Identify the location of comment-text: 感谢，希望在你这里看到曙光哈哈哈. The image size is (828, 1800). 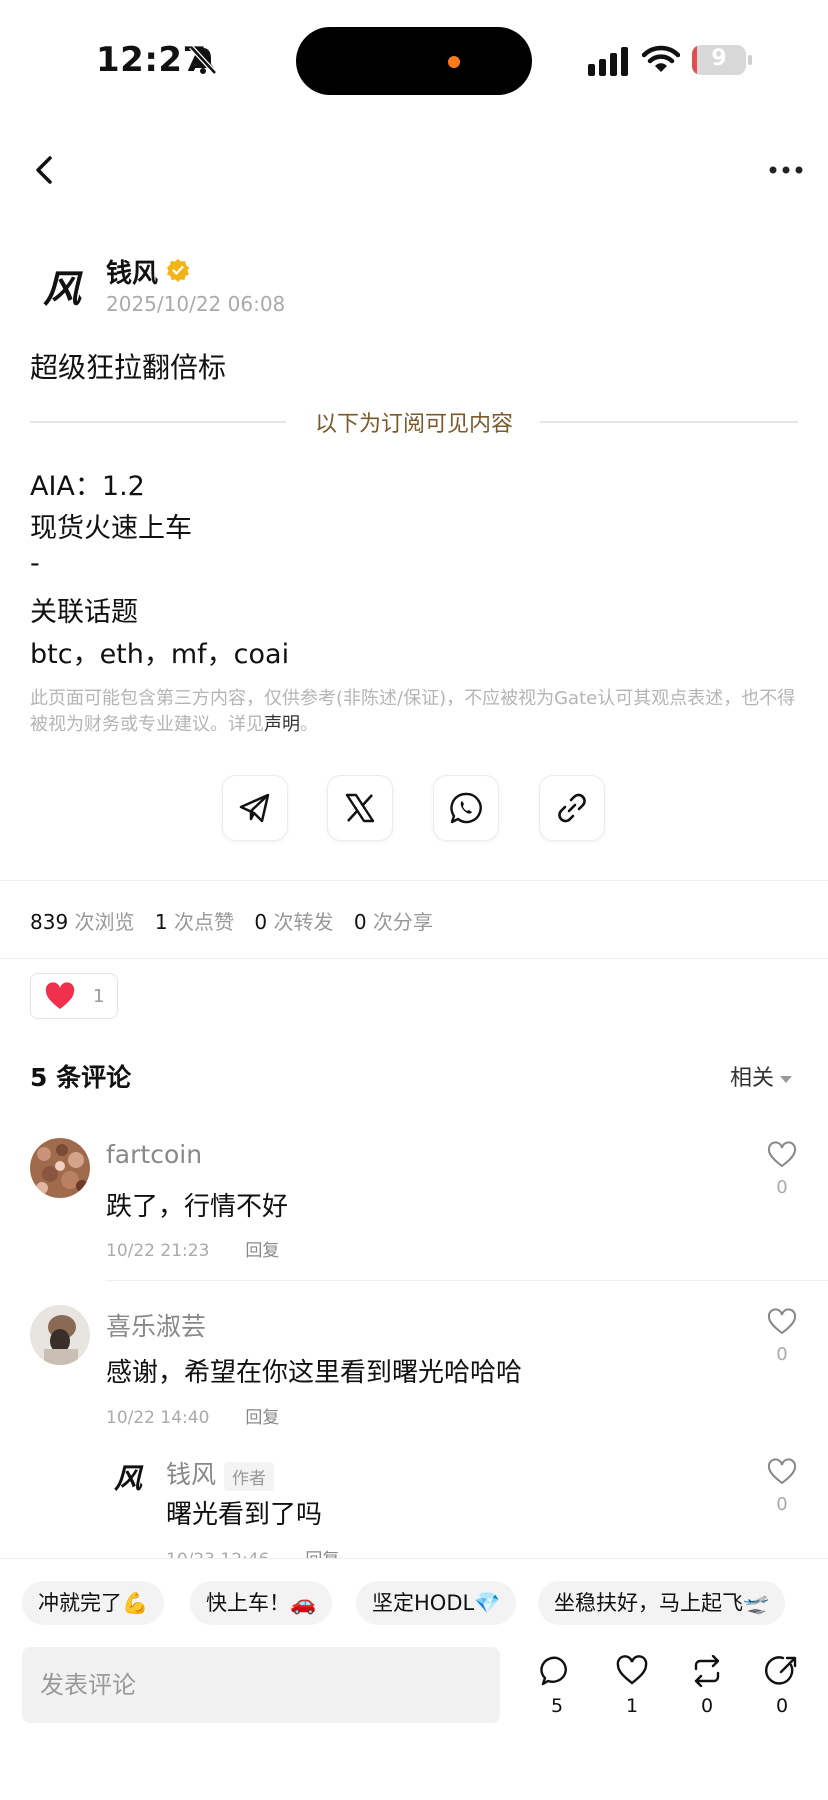
(314, 1373).